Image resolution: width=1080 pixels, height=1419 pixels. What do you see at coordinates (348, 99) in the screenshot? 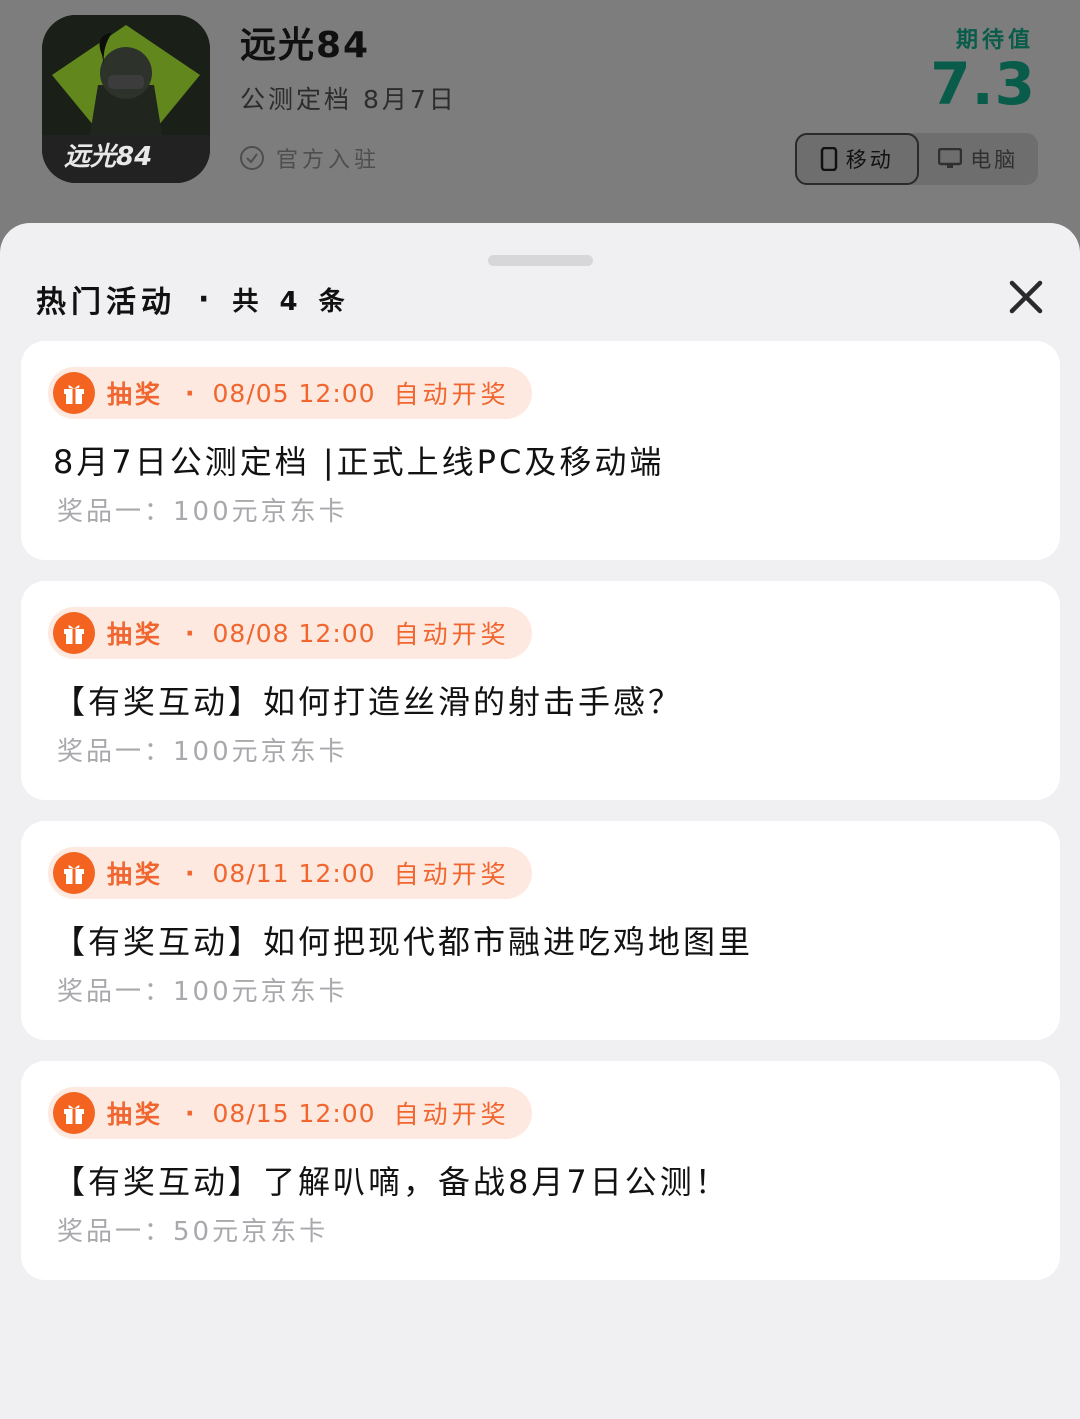
I see `app-subtitle: 公测定档 8月7日` at bounding box center [348, 99].